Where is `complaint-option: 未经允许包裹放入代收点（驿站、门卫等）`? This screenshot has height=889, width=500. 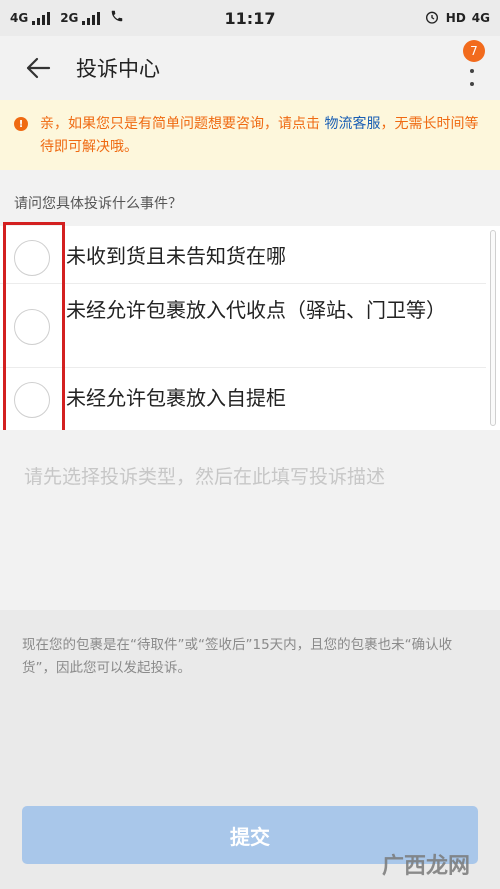
complaint-option: 未经允许包裹放入代收点（驿站、门卫等） is located at coordinates (243, 326).